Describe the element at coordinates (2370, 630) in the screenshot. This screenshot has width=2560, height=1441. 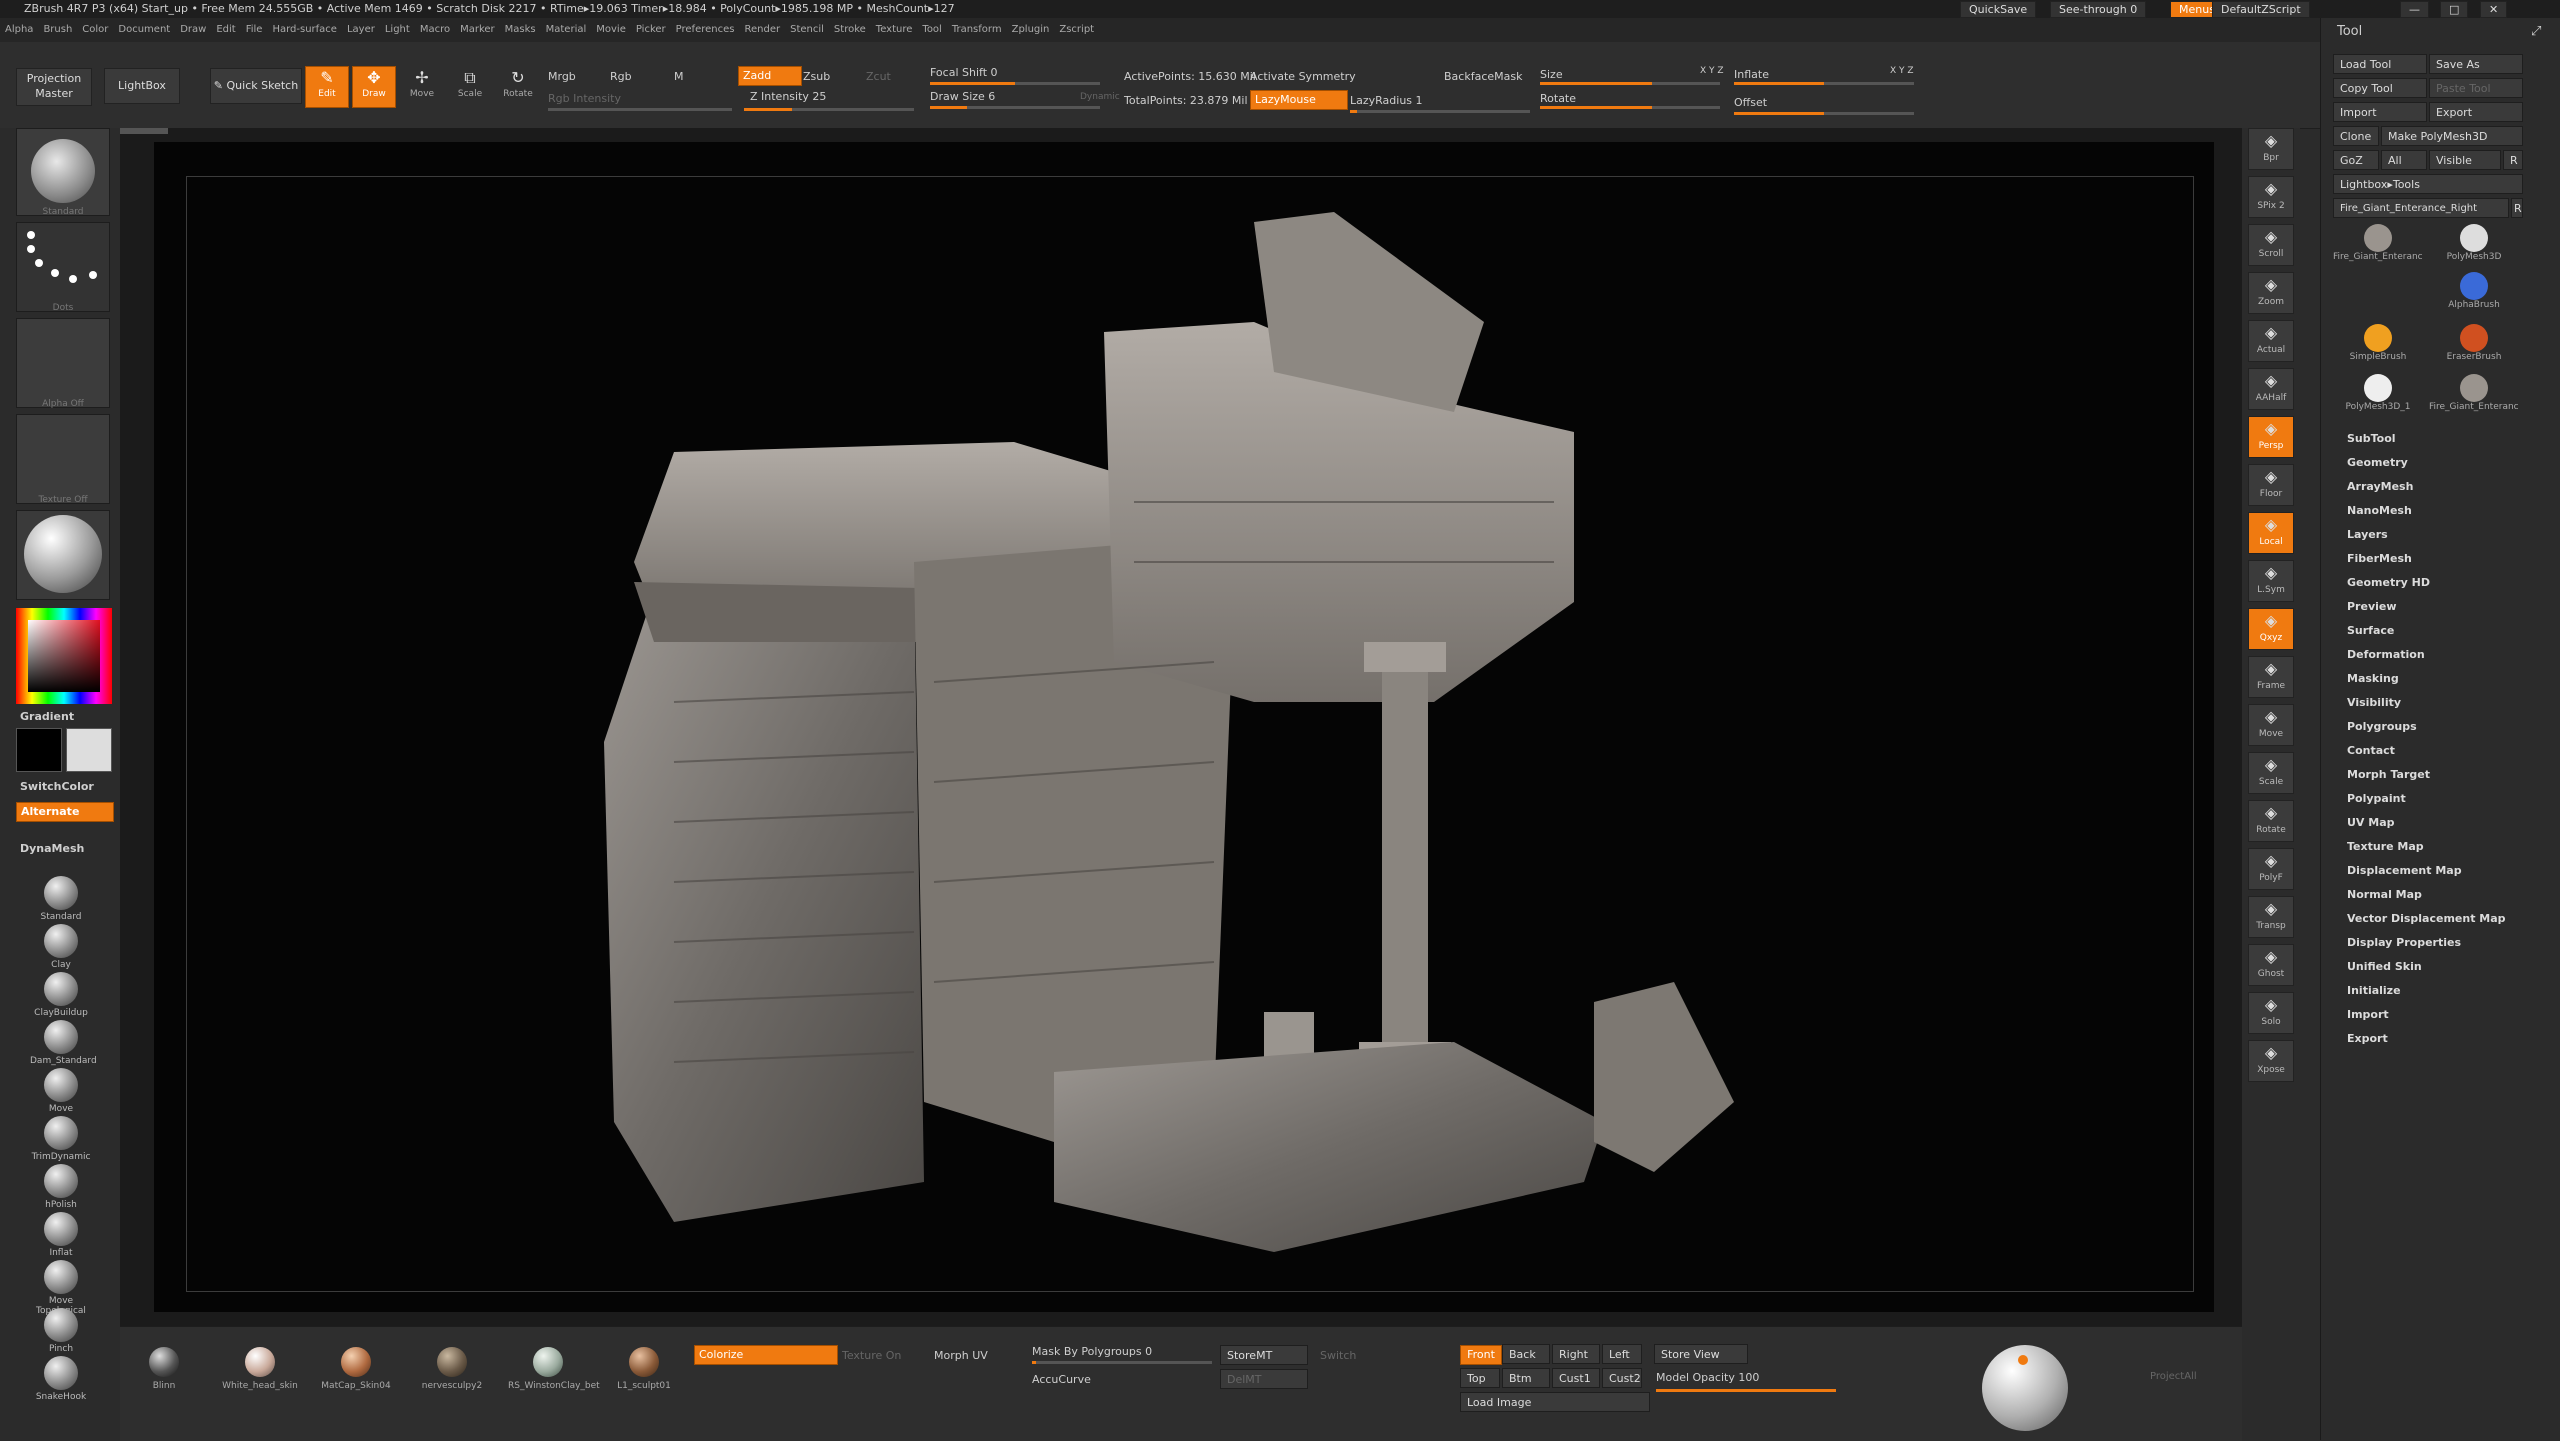
I see `section-surface: Surface` at that location.